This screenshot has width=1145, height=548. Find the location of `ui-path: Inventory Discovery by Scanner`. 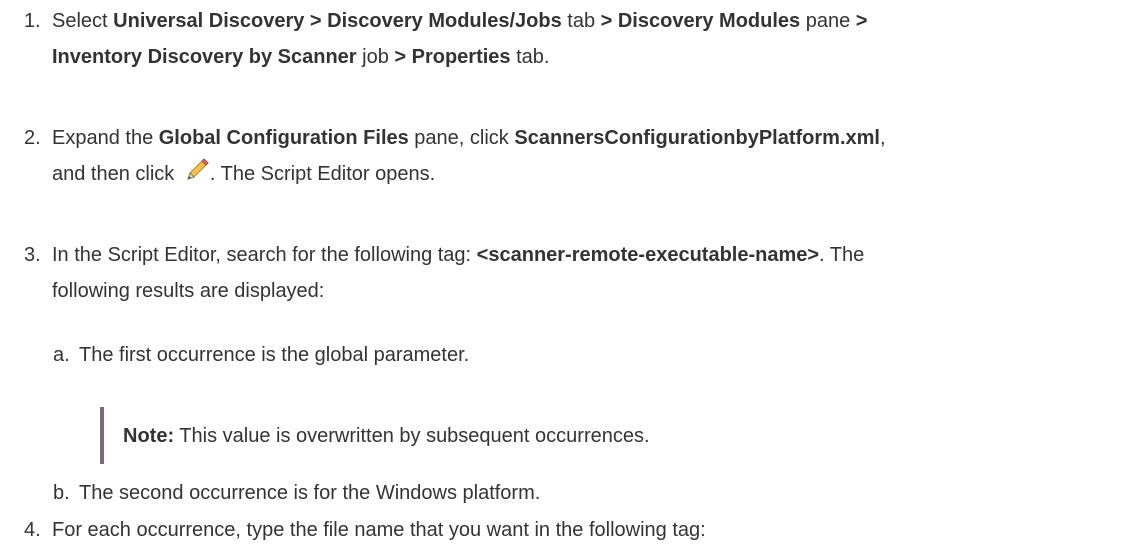

ui-path: Inventory Discovery by Scanner is located at coordinates (204, 57).